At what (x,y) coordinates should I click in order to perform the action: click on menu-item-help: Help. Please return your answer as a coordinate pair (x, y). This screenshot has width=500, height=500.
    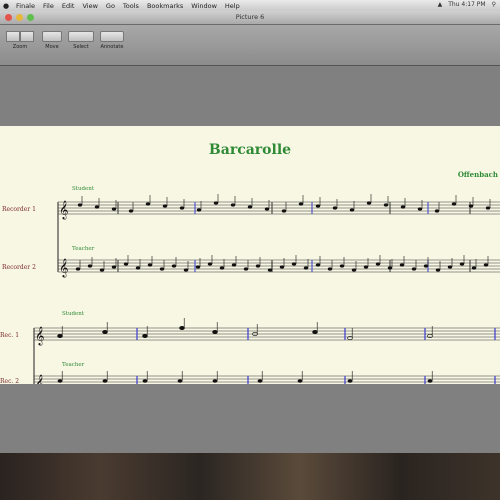
    Looking at the image, I should click on (232, 6).